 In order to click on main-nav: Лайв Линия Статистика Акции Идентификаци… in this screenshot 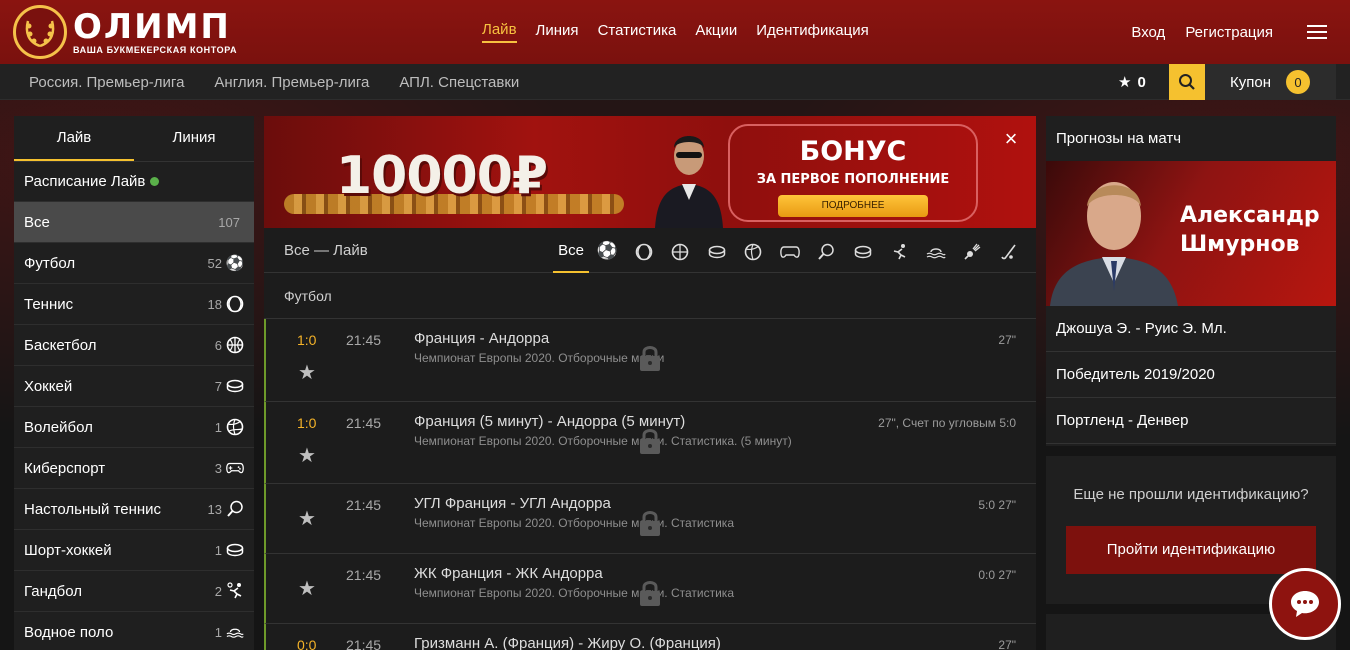, I will do `click(675, 32)`.